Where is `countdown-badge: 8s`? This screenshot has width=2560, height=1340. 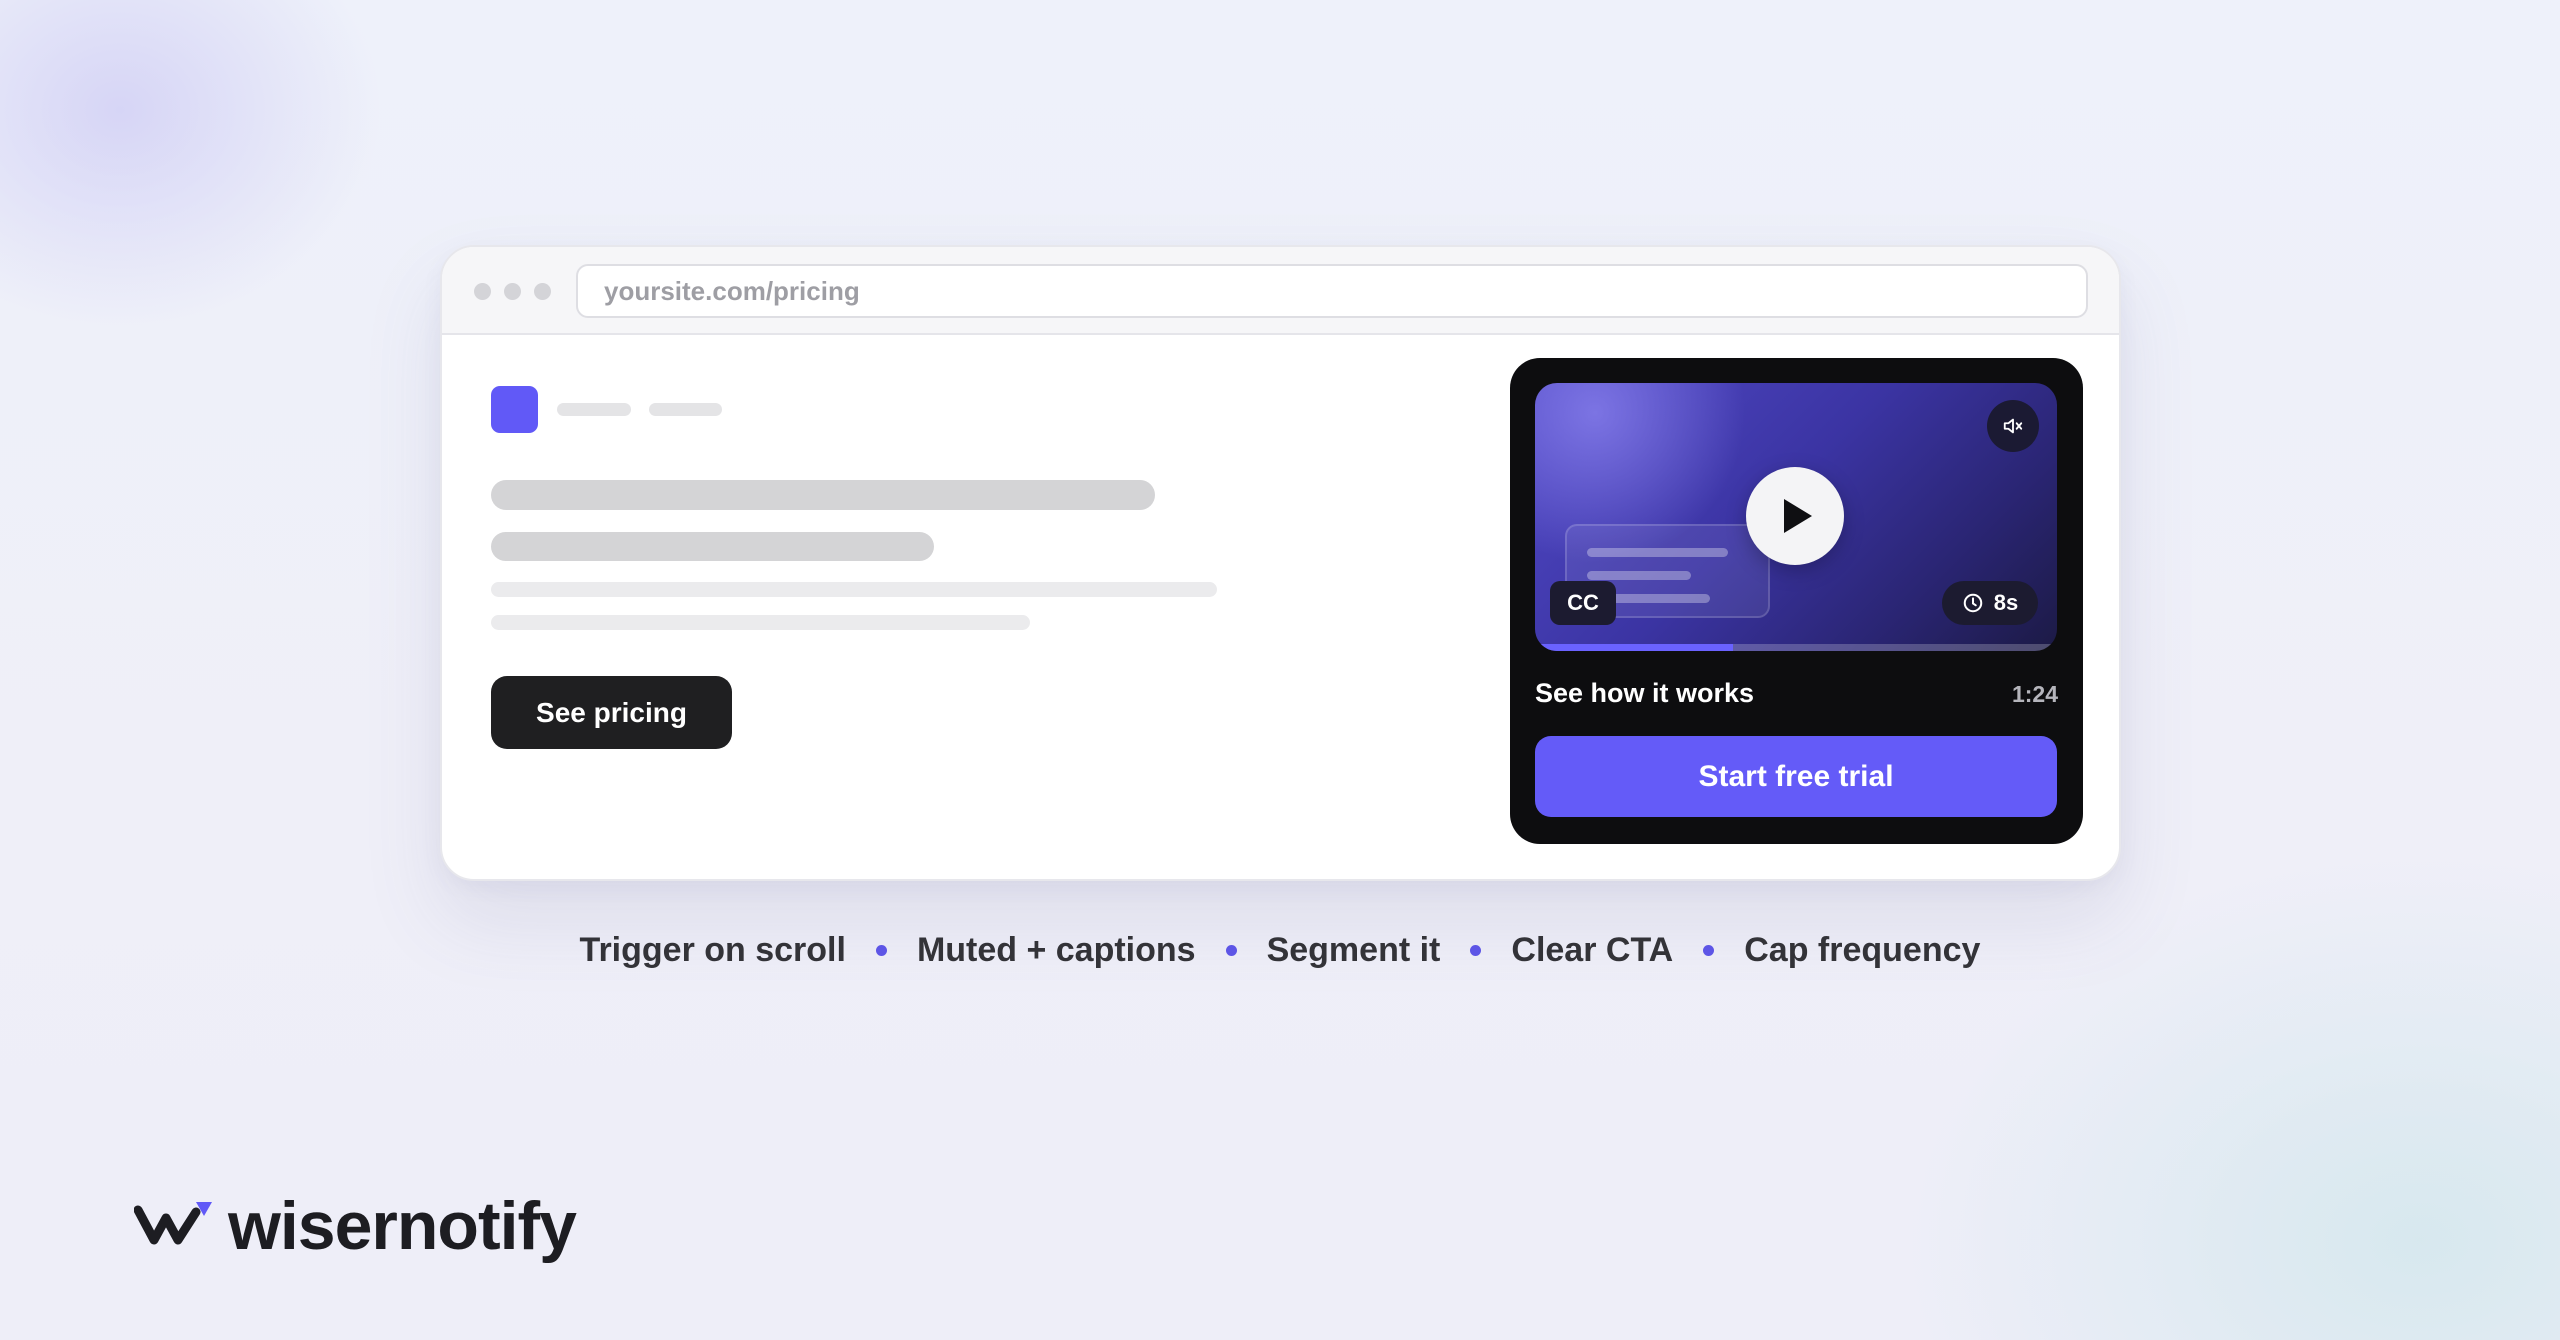
countdown-badge: 8s is located at coordinates (1990, 603).